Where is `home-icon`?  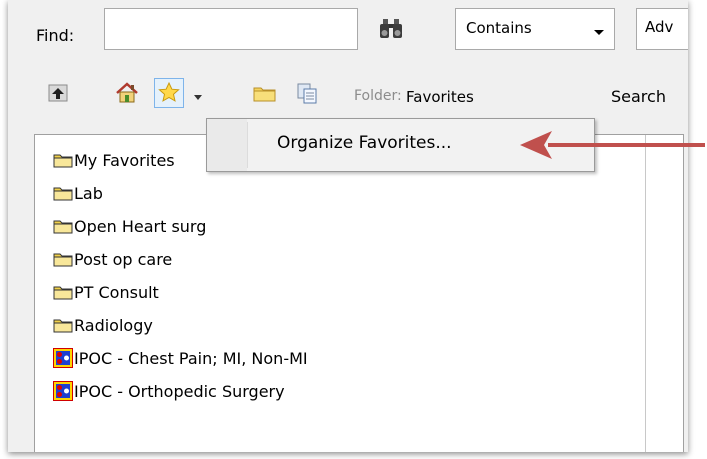
home-icon is located at coordinates (127, 93).